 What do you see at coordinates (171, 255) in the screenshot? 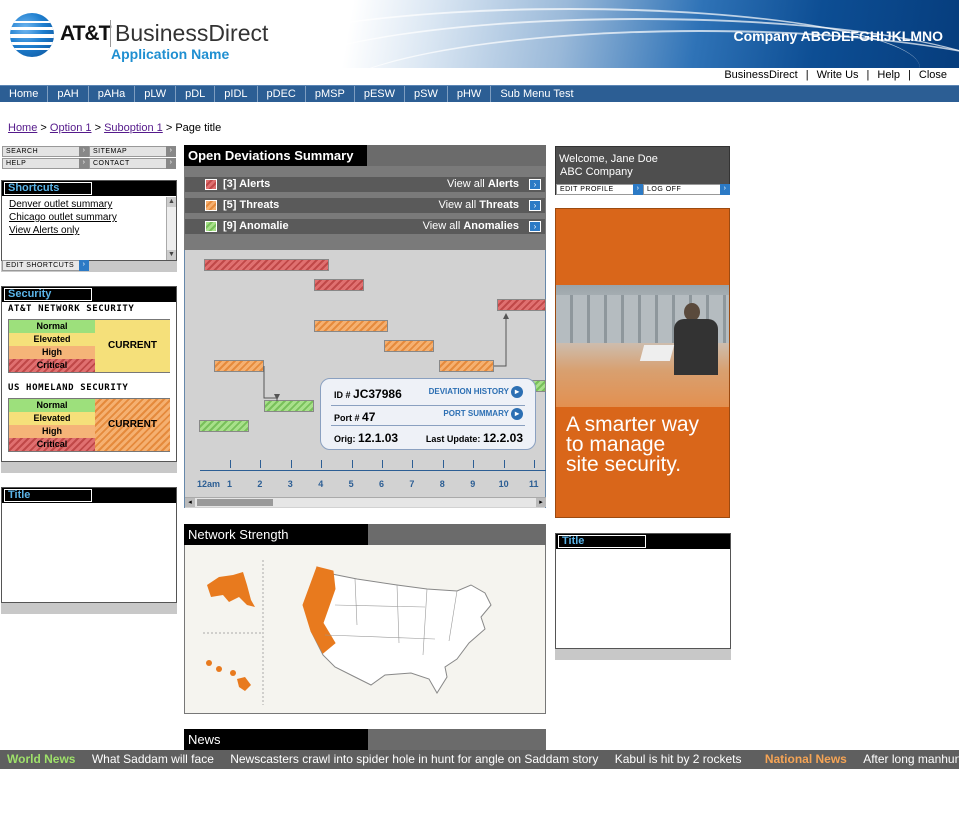
I see `scroll-down-icon: ▼` at bounding box center [171, 255].